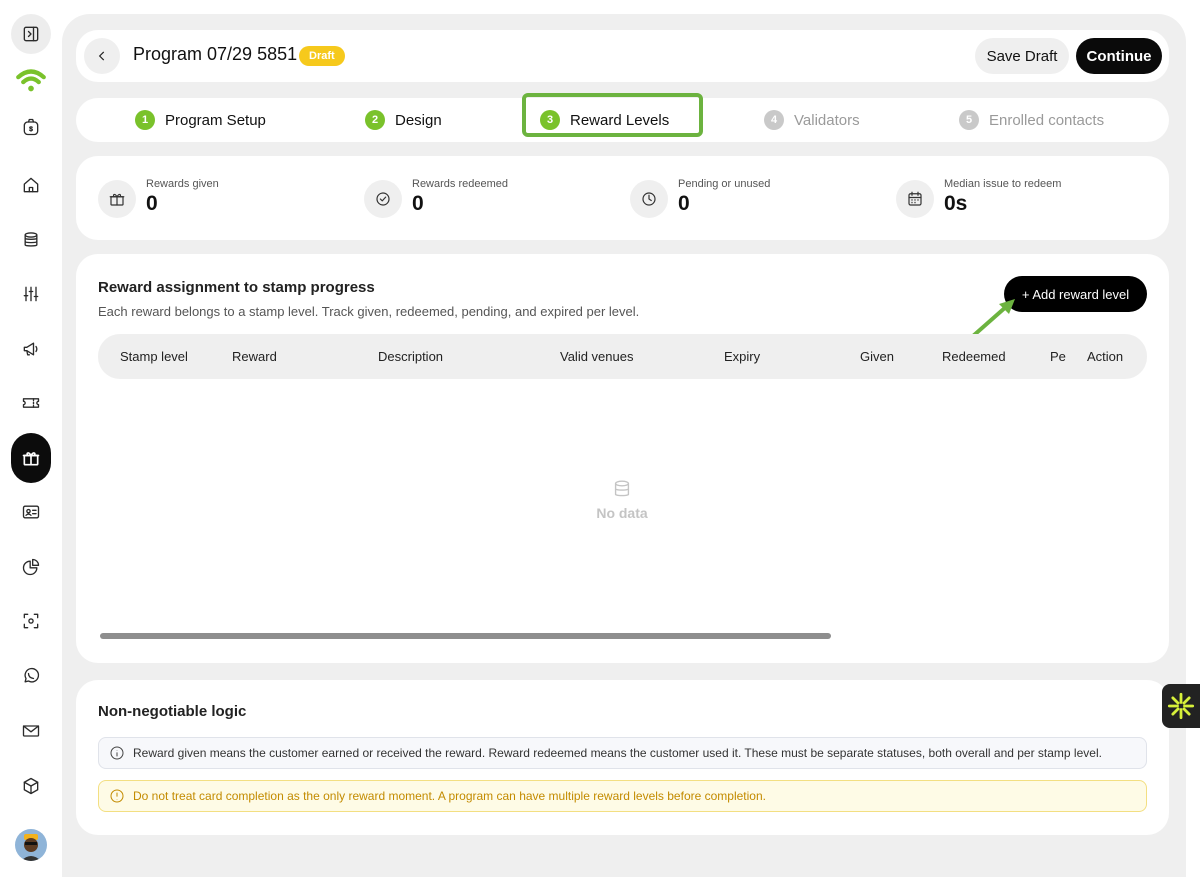 The height and width of the screenshot is (877, 1200). I want to click on sidebar-item-campaigns, so click(31, 349).